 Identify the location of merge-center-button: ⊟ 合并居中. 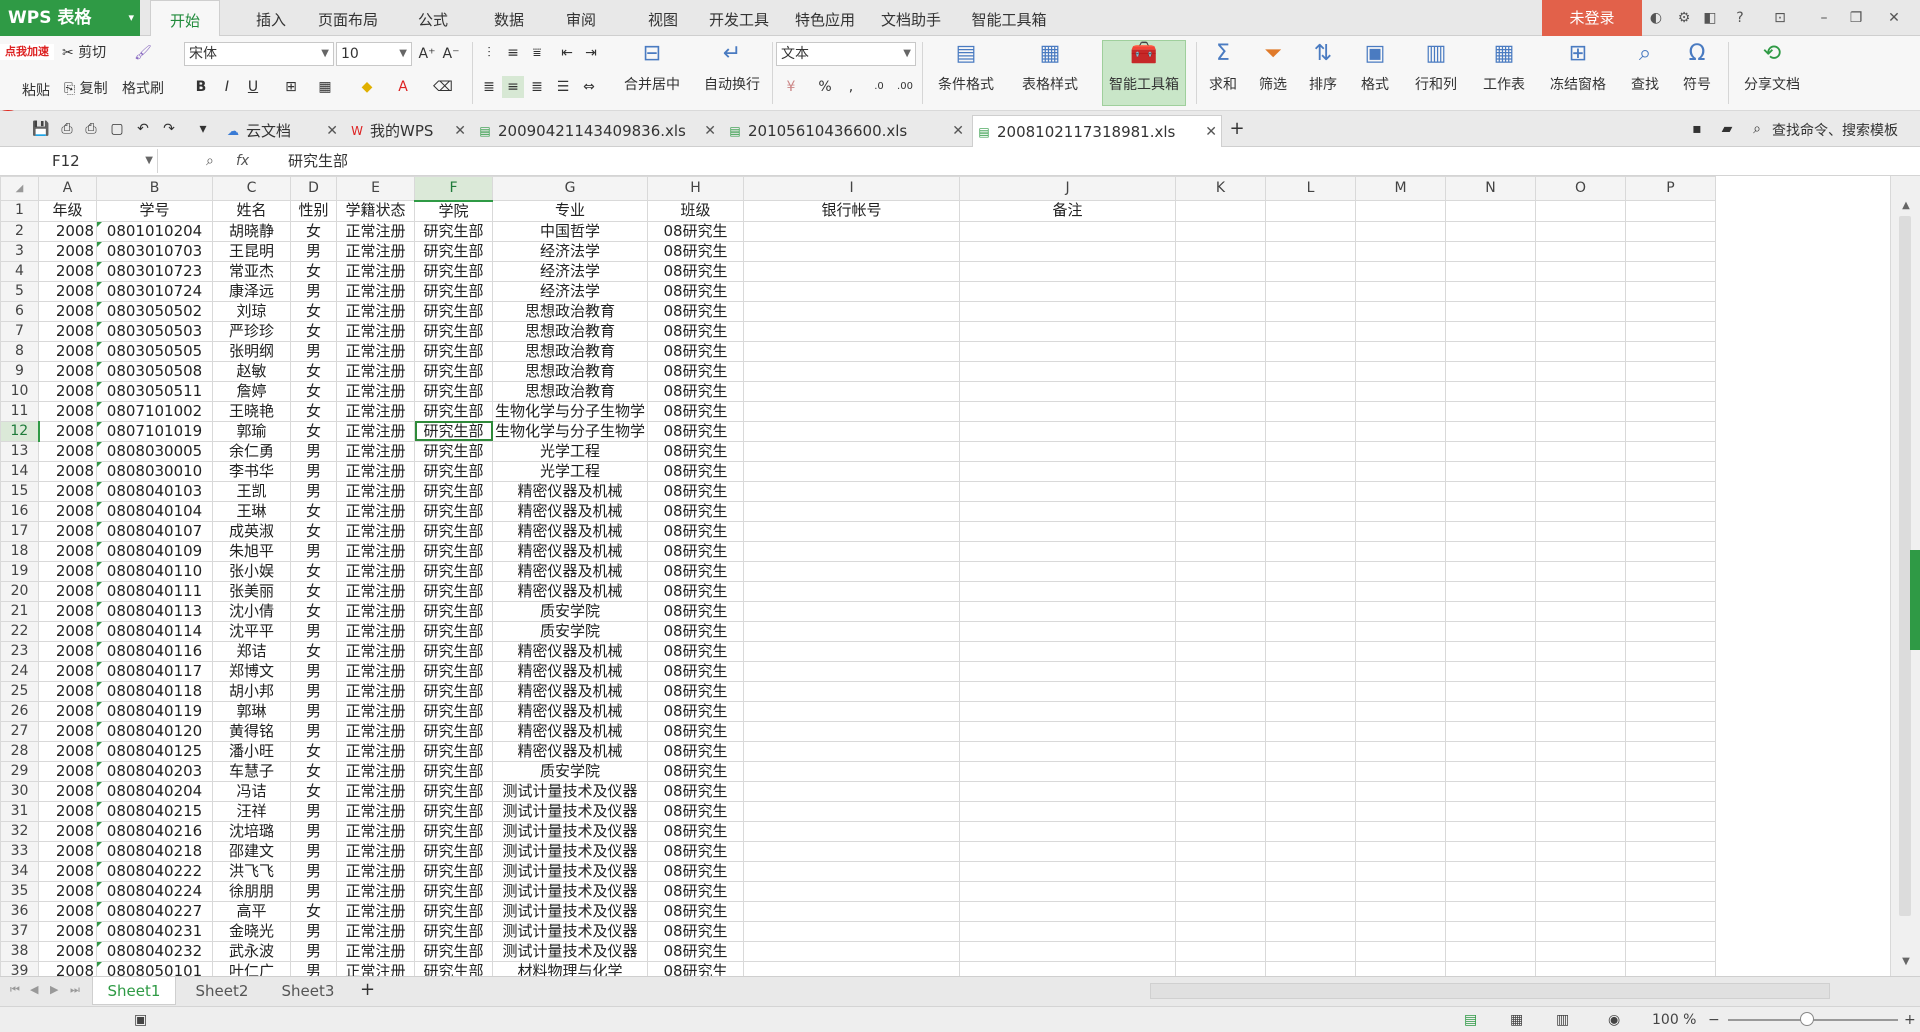
(652, 65).